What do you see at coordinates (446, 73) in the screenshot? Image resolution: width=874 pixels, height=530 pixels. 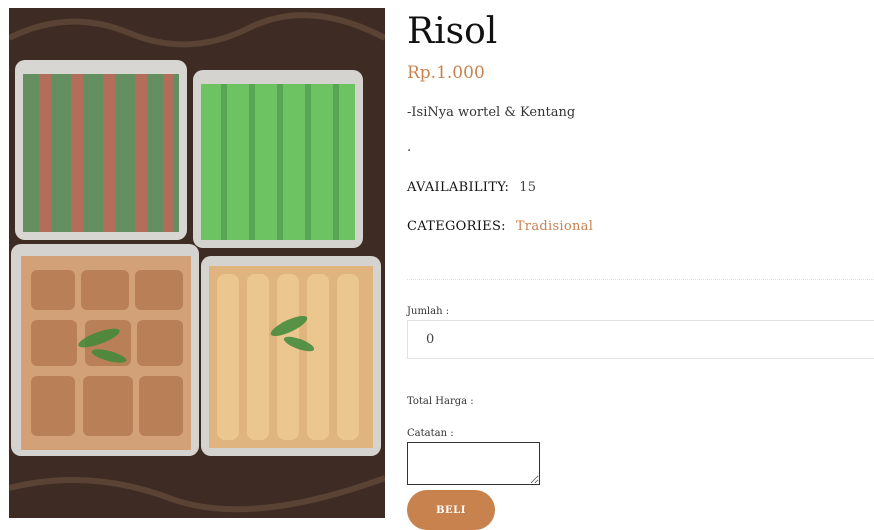 I see `product-price: Rp.1.000` at bounding box center [446, 73].